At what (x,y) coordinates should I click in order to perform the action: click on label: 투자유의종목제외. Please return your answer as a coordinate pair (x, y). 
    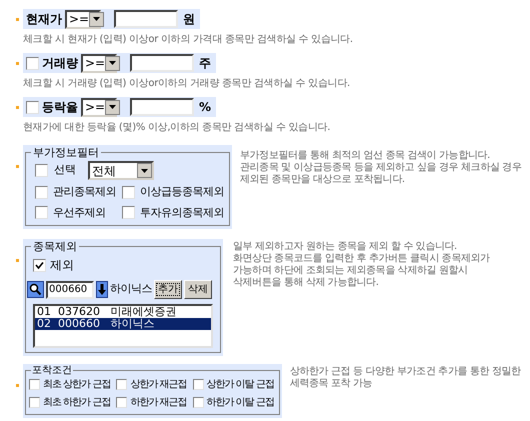
    Looking at the image, I should click on (182, 212).